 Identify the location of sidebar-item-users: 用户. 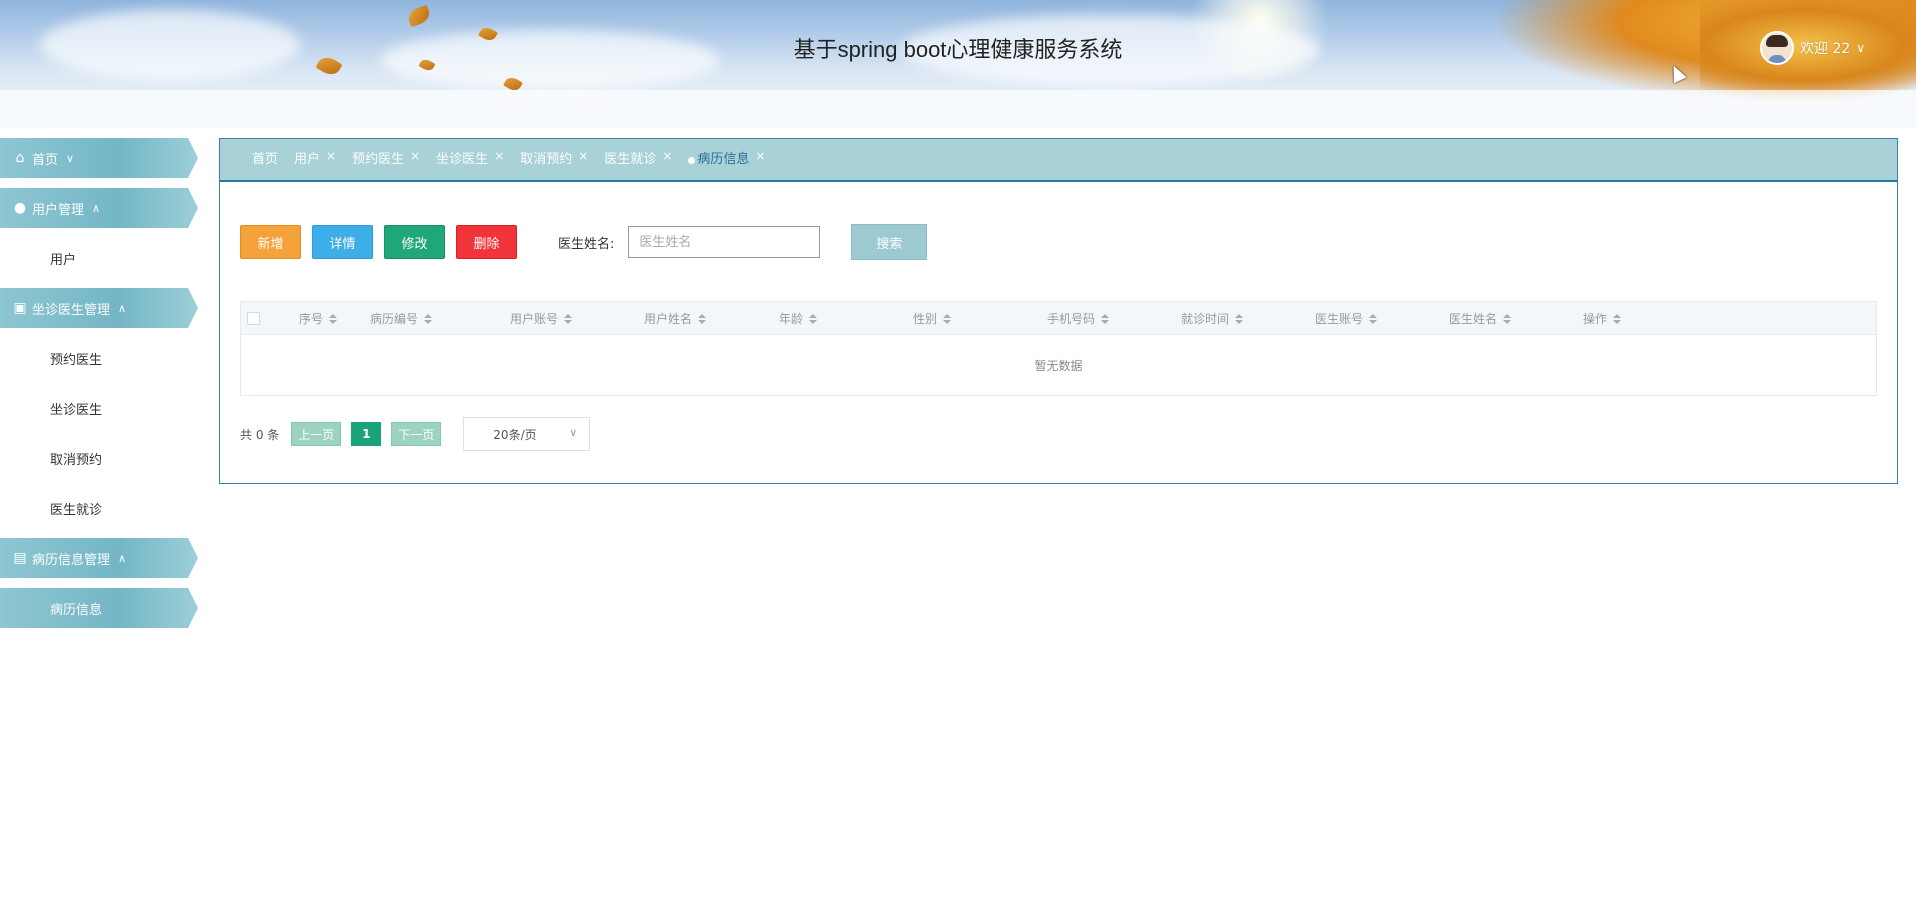
(99, 258).